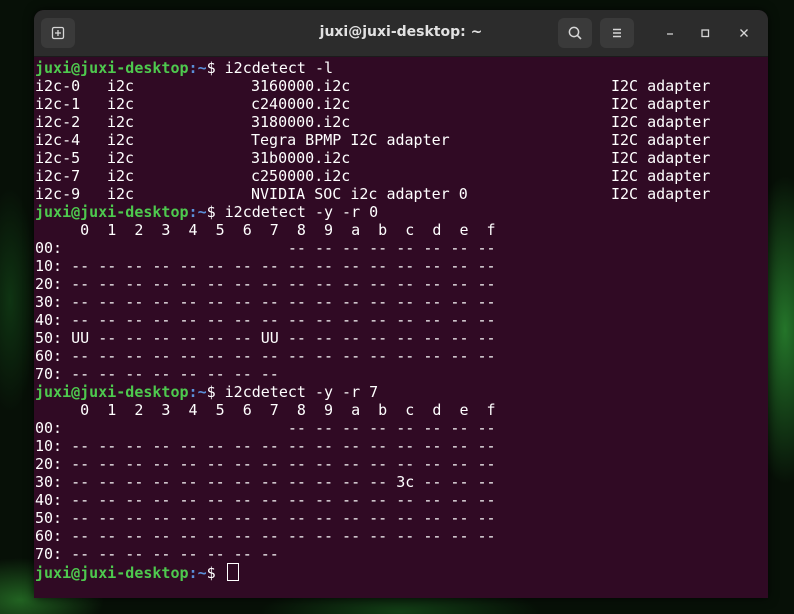 The width and height of the screenshot is (794, 614). I want to click on adapter-row: i2c-0 i2c 3160000.i2c I2C adapter, so click(401, 86).